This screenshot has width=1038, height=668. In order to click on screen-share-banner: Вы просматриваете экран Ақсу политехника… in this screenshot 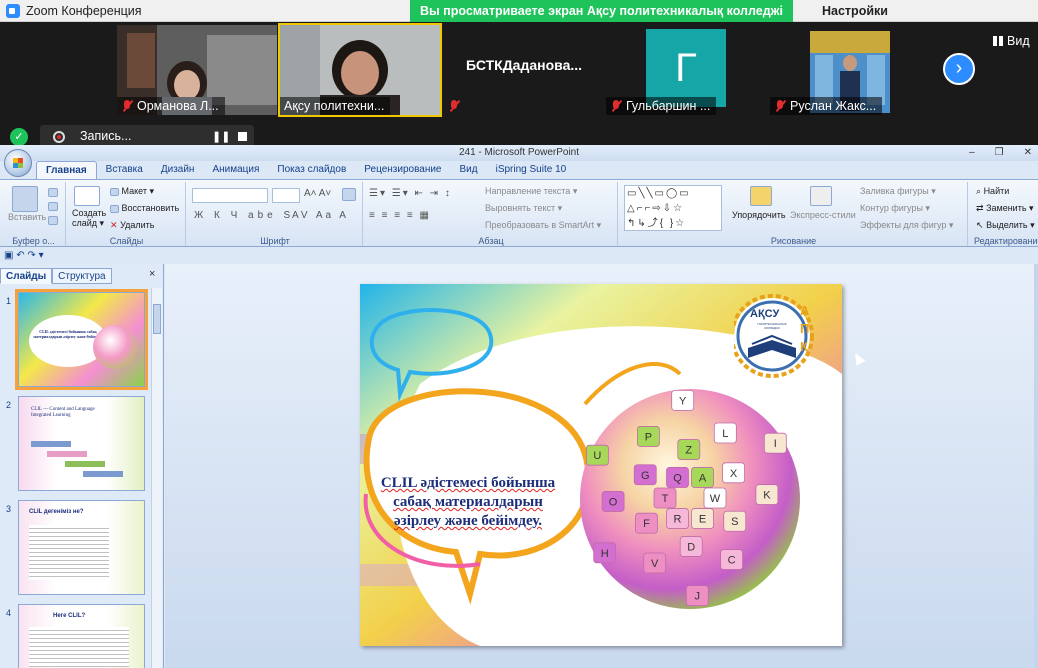, I will do `click(601, 11)`.